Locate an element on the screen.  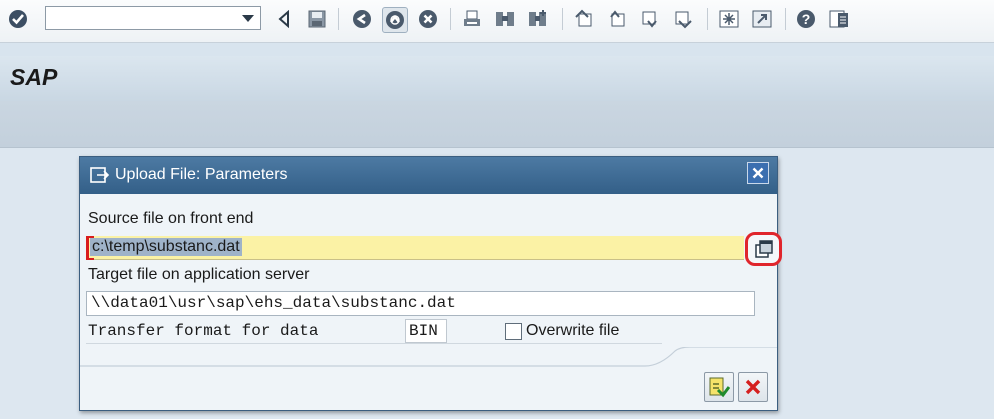
first-page-icon is located at coordinates (584, 19).